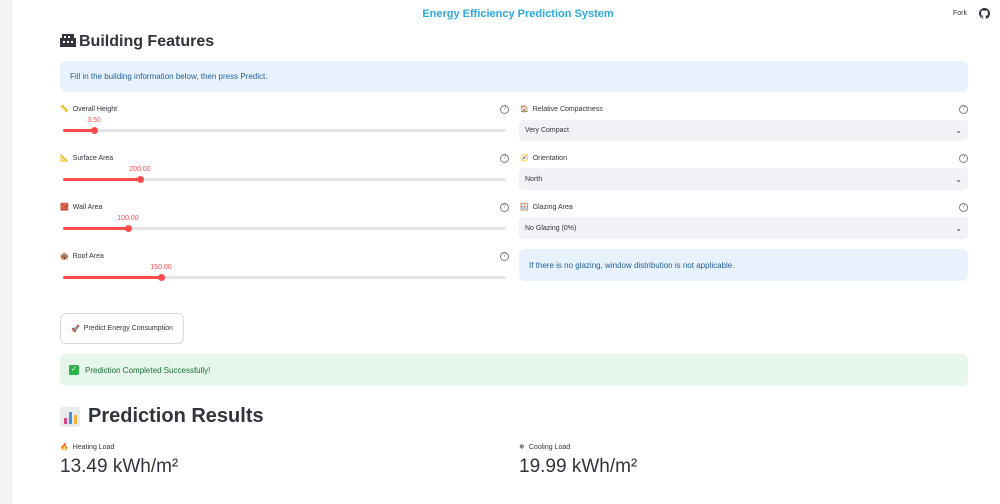 This screenshot has height=504, width=1000. What do you see at coordinates (547, 130) in the screenshot?
I see `relative-compactness-value: Very Compact` at bounding box center [547, 130].